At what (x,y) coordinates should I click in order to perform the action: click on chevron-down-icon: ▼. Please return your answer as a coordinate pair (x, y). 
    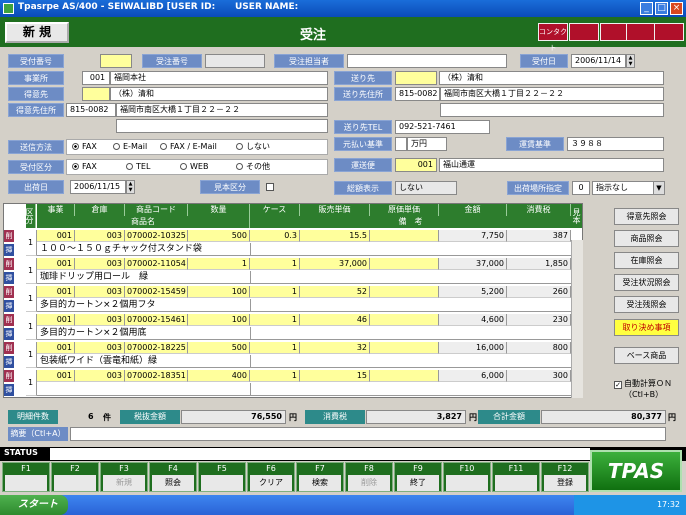
    Looking at the image, I should click on (659, 188).